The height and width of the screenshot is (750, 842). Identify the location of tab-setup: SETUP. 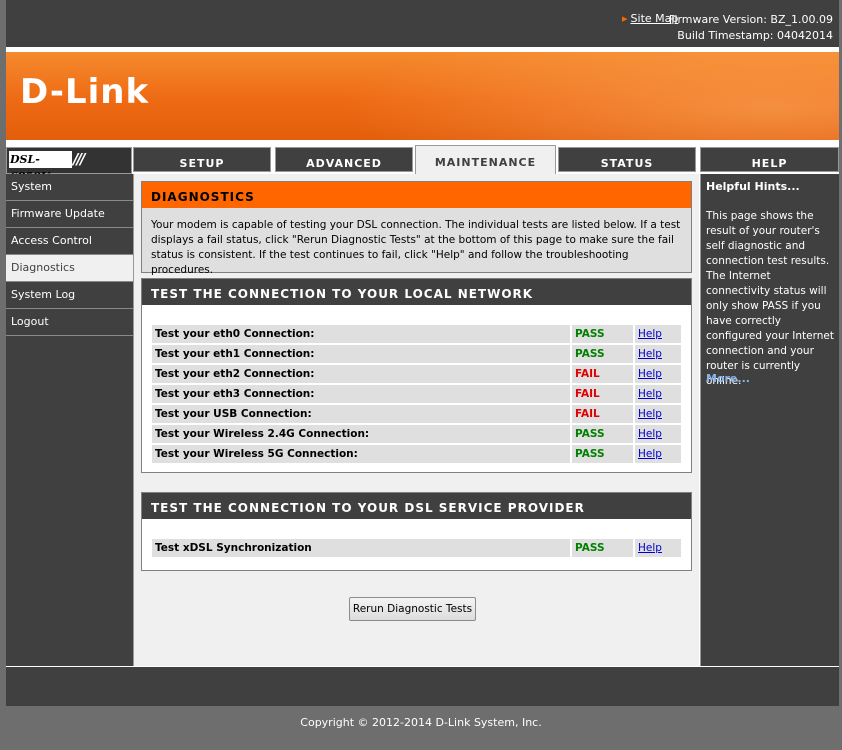
(202, 159).